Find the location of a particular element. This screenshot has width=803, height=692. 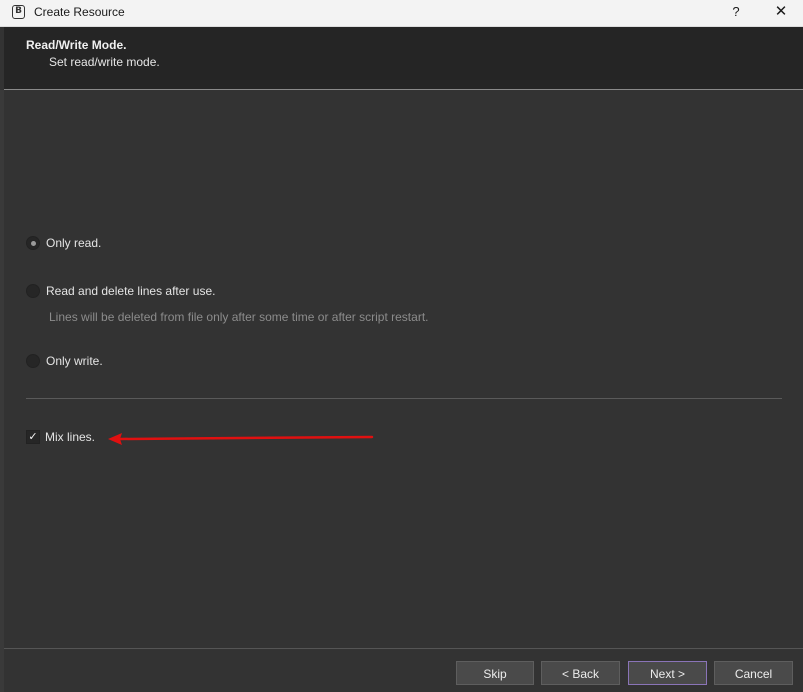

window-title: Create Resource is located at coordinates (79, 12).